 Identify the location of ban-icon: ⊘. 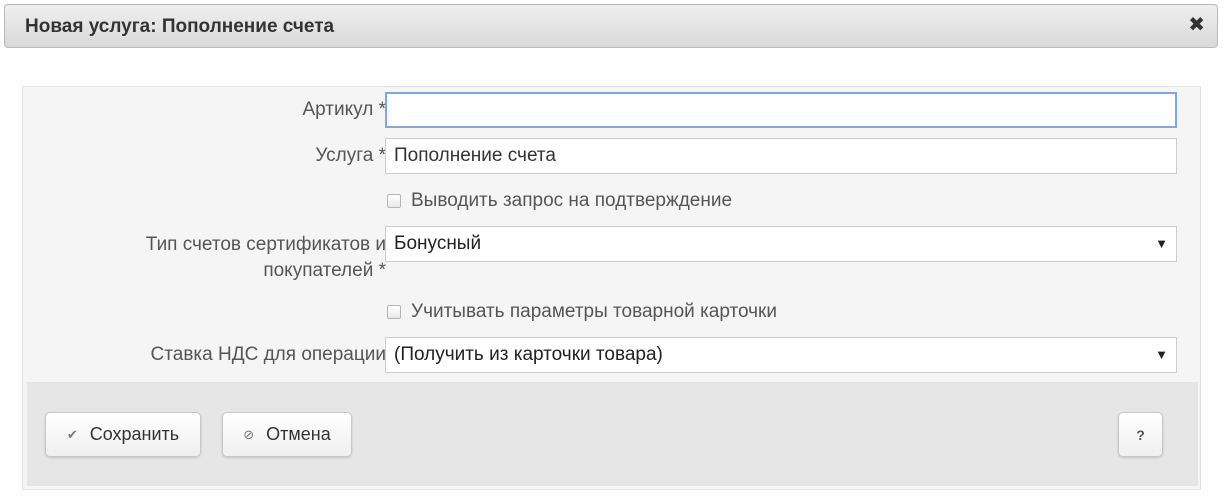
(249, 434).